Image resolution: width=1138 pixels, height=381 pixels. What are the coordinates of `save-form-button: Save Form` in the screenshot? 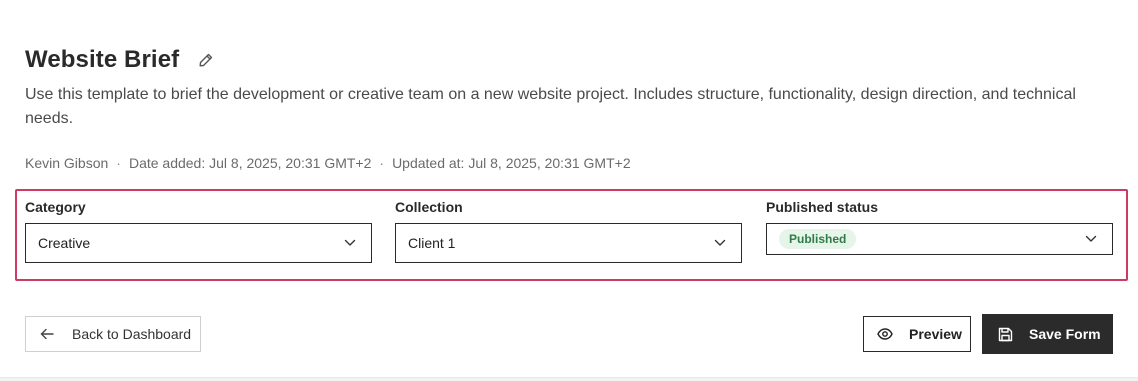 It's located at (1047, 334).